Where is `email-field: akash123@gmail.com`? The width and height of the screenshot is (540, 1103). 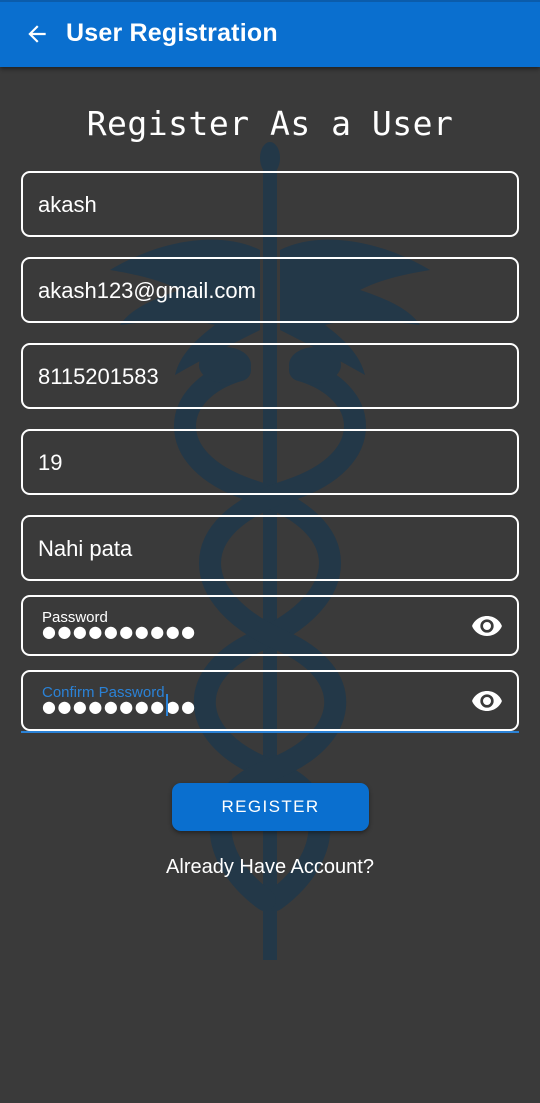 email-field: akash123@gmail.com is located at coordinates (270, 290).